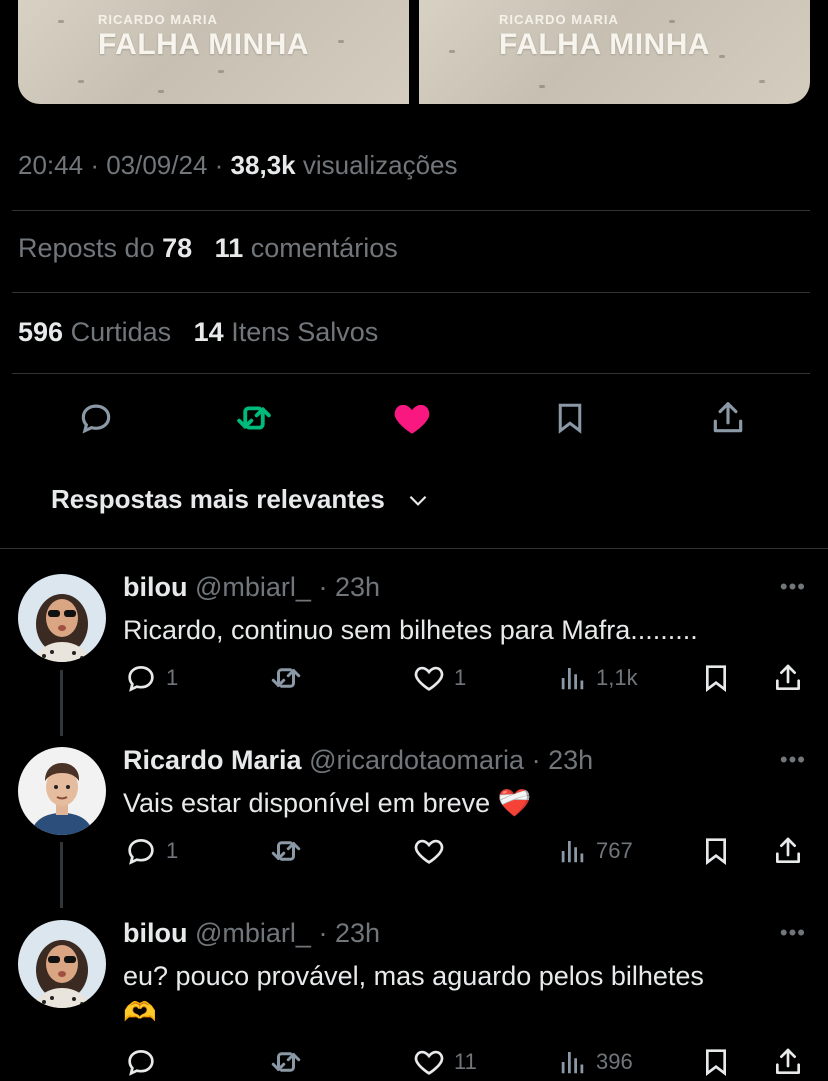 This screenshot has width=828, height=1081. What do you see at coordinates (212, 760) in the screenshot?
I see `reply-author-name: Ricardo Maria` at bounding box center [212, 760].